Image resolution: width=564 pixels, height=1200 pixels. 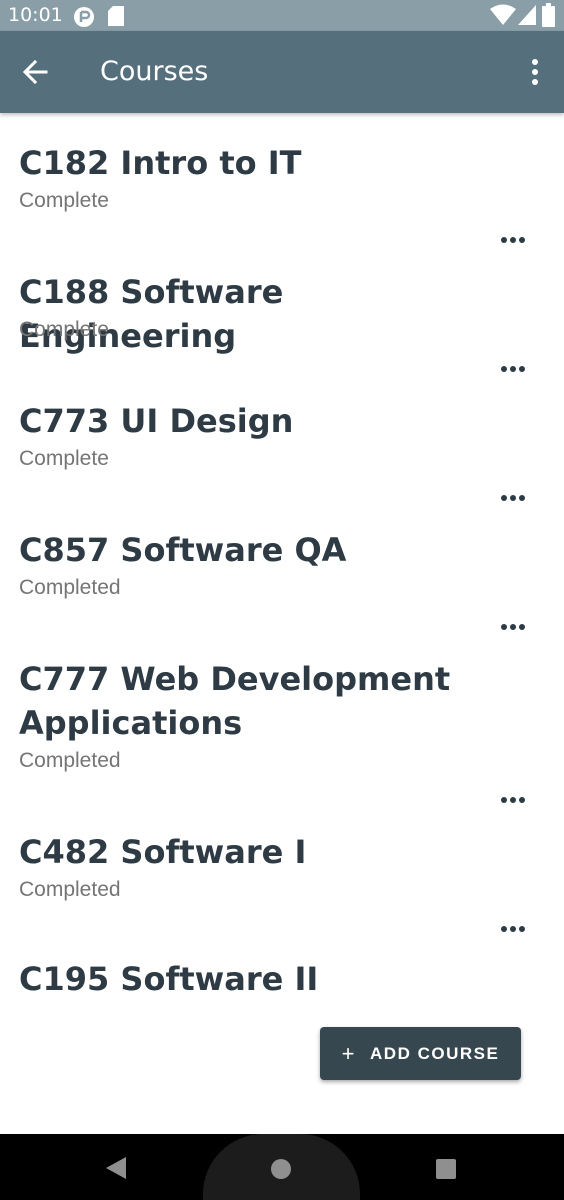 I want to click on more-vert-icon, so click(x=535, y=72).